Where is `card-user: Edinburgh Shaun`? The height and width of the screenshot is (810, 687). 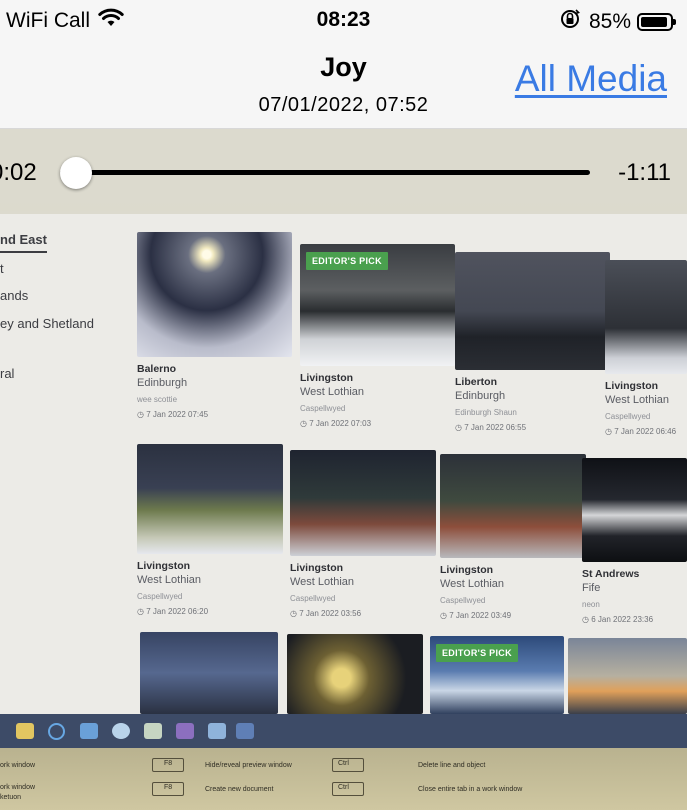
card-user: Edinburgh Shaun is located at coordinates (486, 412).